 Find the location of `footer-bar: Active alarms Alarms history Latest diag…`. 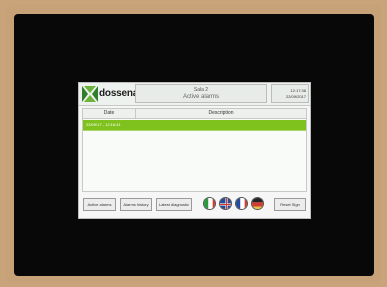

footer-bar: Active alarms Alarms history Latest diag… is located at coordinates (194, 206).